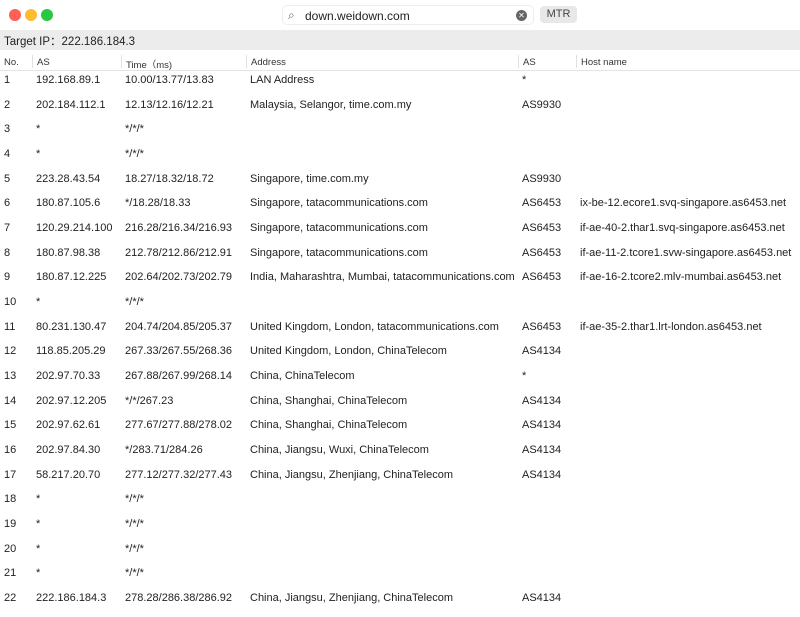 Image resolution: width=800 pixels, height=617 pixels. I want to click on table-row: 4 * */*/*, so click(400, 158).